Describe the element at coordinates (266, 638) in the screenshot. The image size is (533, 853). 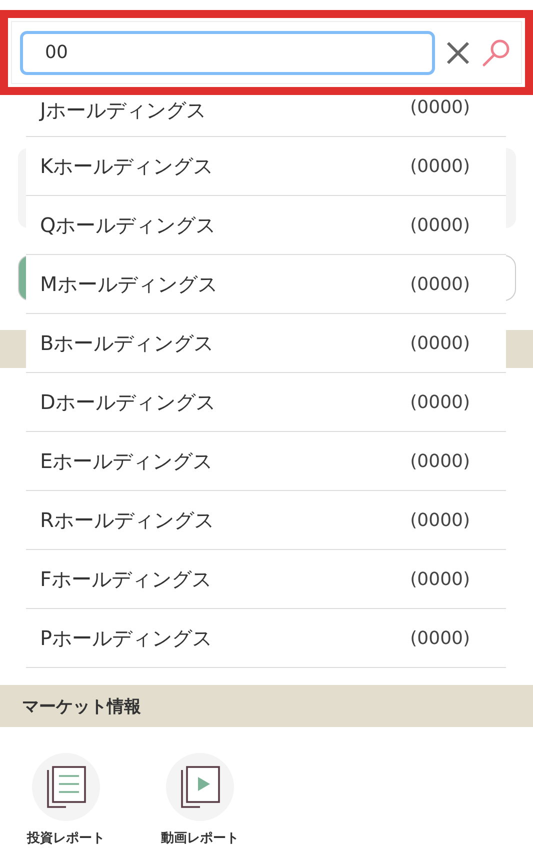
I see `suggestion-item: Pホールディングス (0000)` at that location.